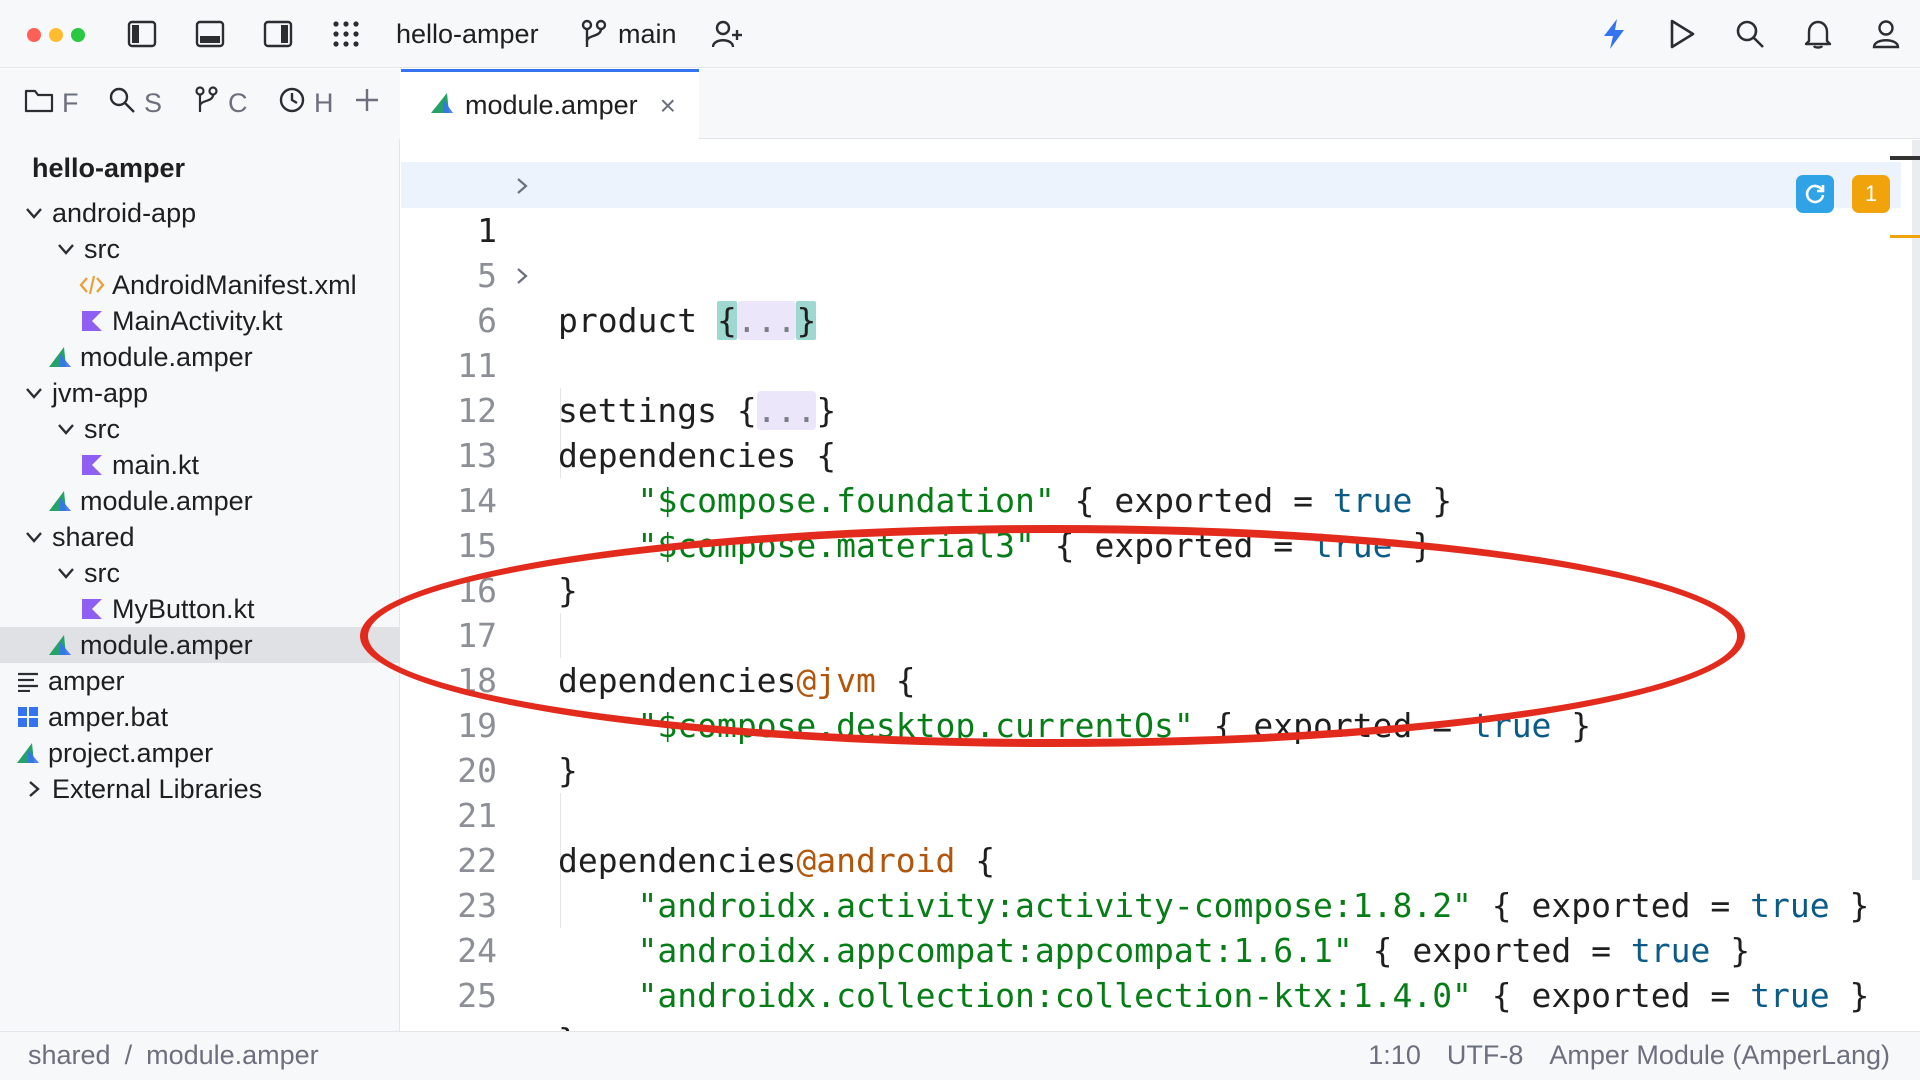  What do you see at coordinates (200, 609) in the screenshot?
I see `tree-item-kotlin-file: MyButton.kt` at bounding box center [200, 609].